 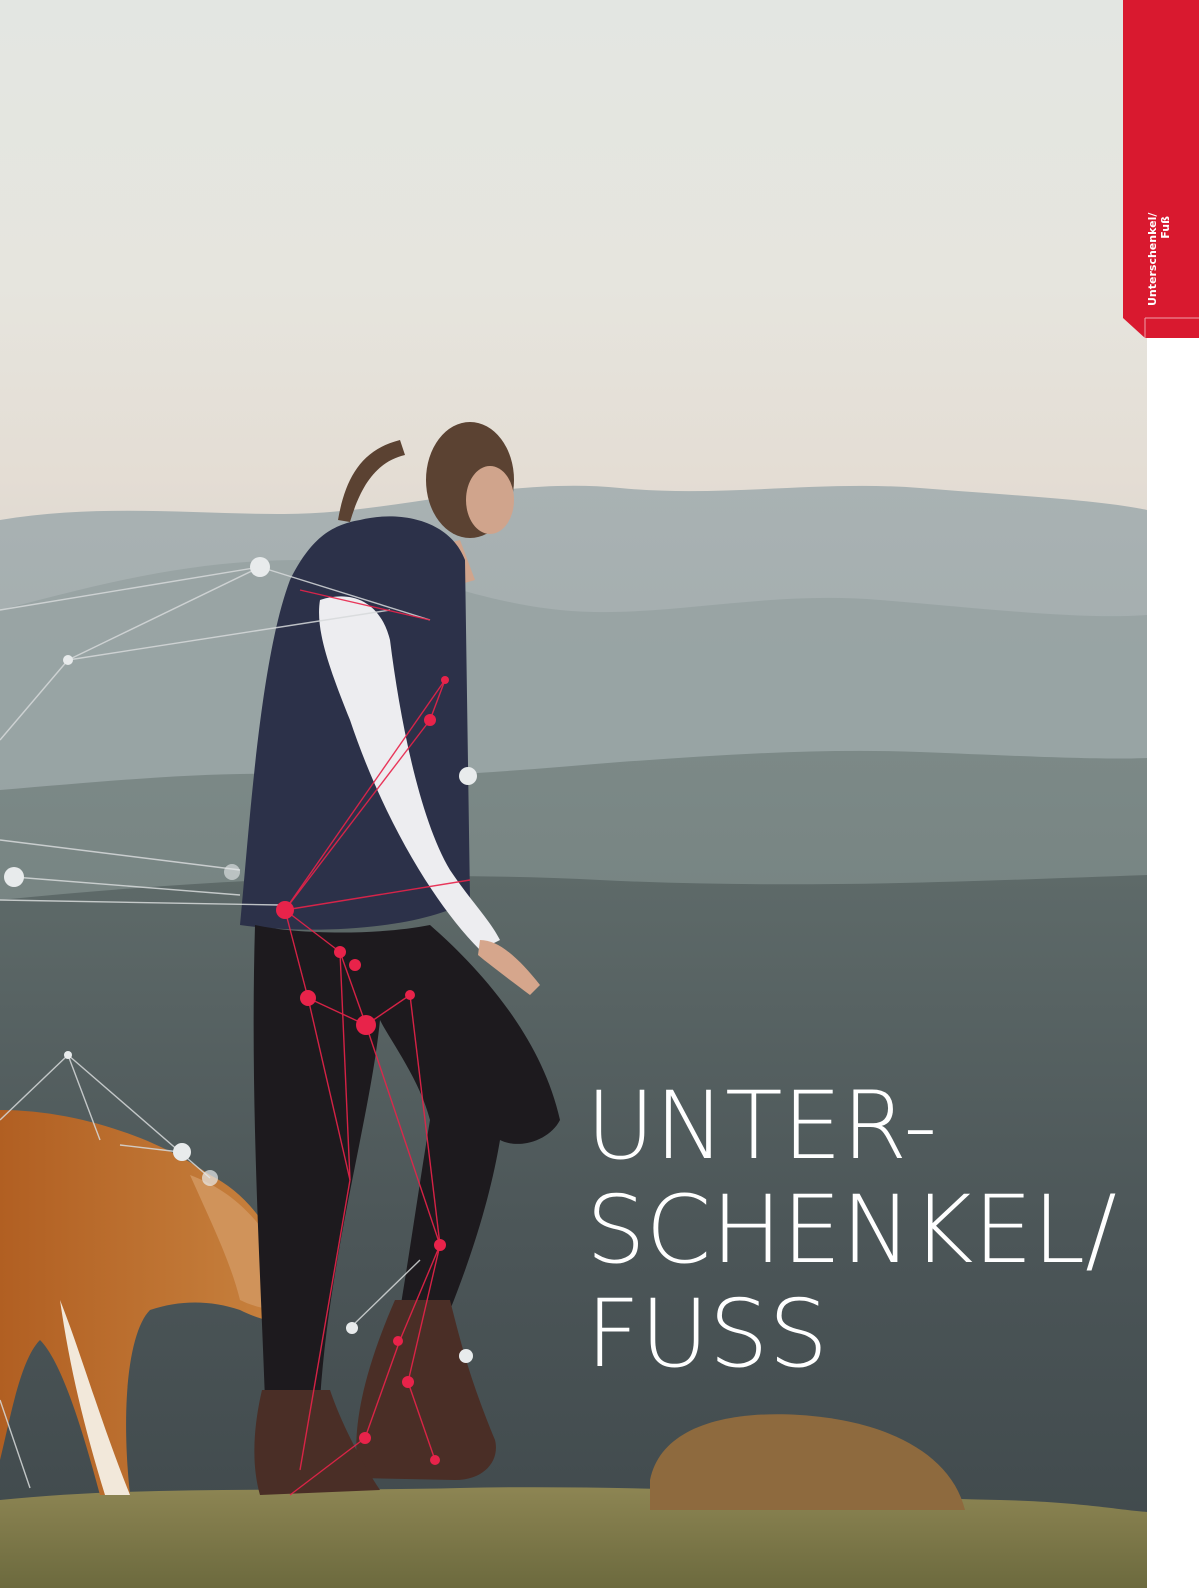 What do you see at coordinates (1152, 259) in the screenshot?
I see `chapter-tab-label-line1: Unterschenkel/` at bounding box center [1152, 259].